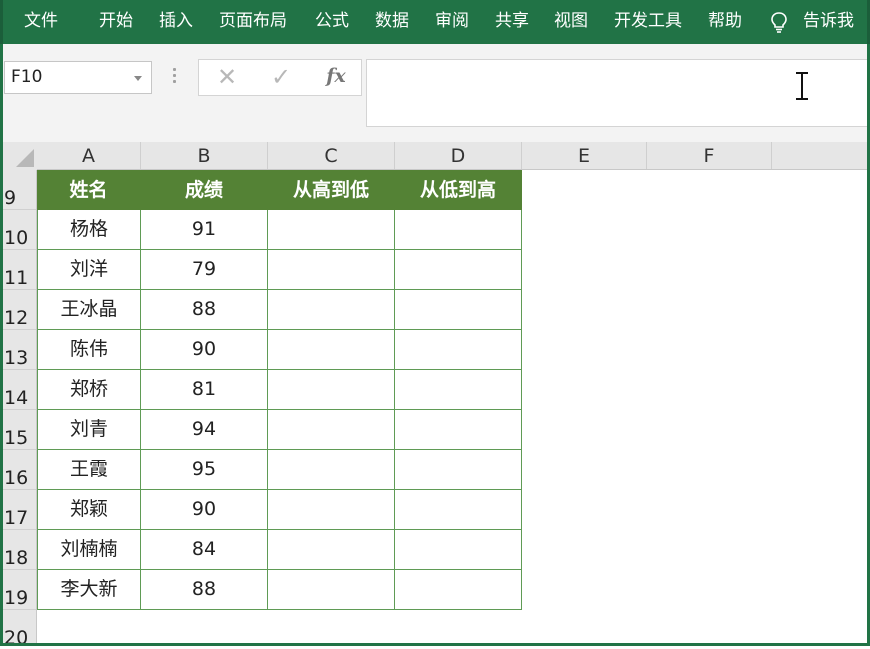  I want to click on header-cell-low-to-high: 从低到高, so click(458, 190).